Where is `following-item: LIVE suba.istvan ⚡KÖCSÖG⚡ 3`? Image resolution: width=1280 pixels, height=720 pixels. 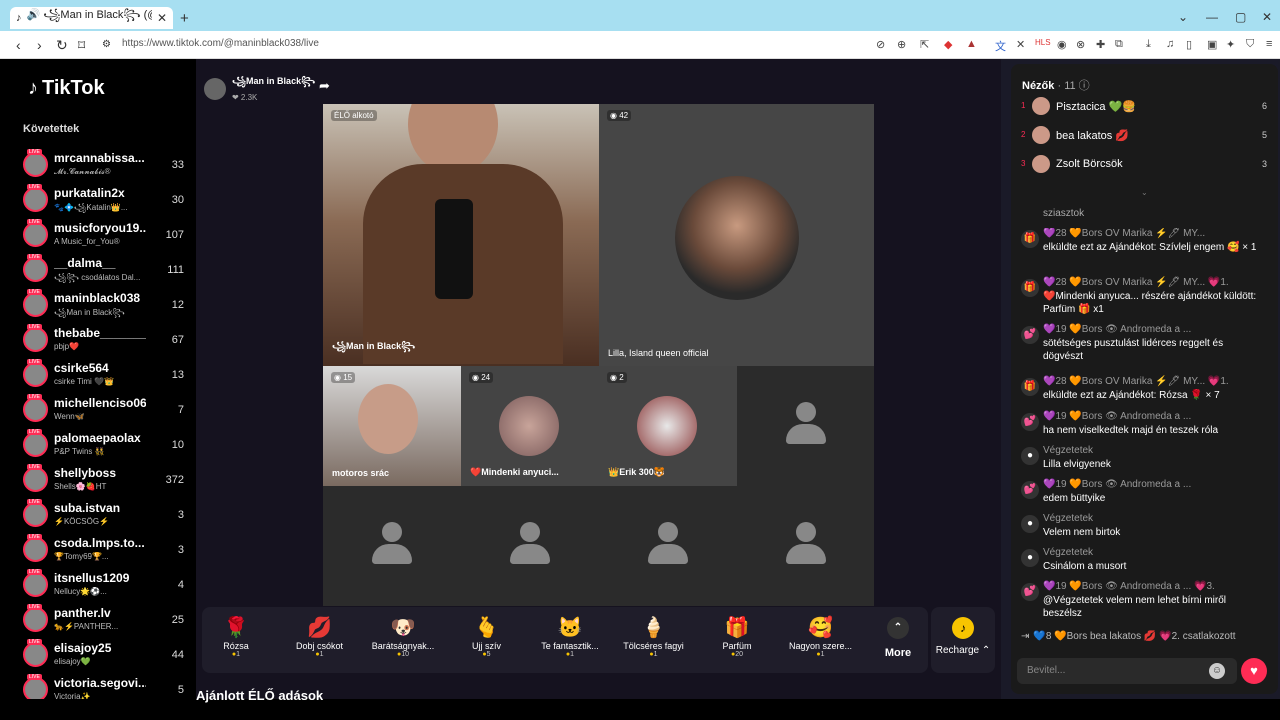
following-item: LIVE suba.istvan ⚡KÖCSÖG⚡ 3 is located at coordinates (103, 516).